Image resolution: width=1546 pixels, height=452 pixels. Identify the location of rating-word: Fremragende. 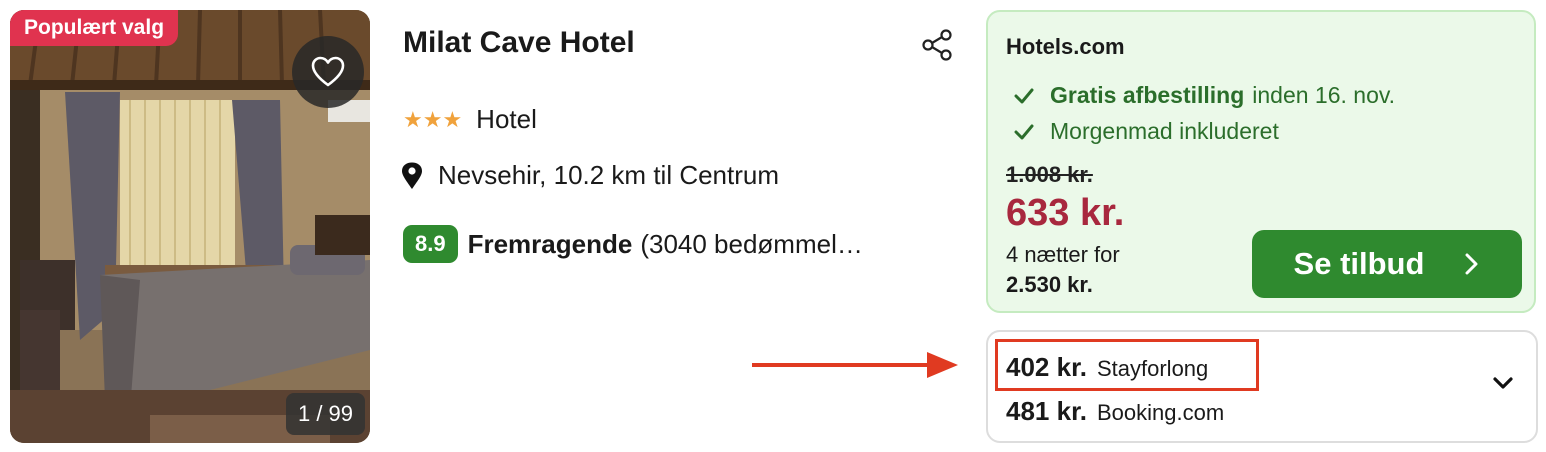
(550, 243).